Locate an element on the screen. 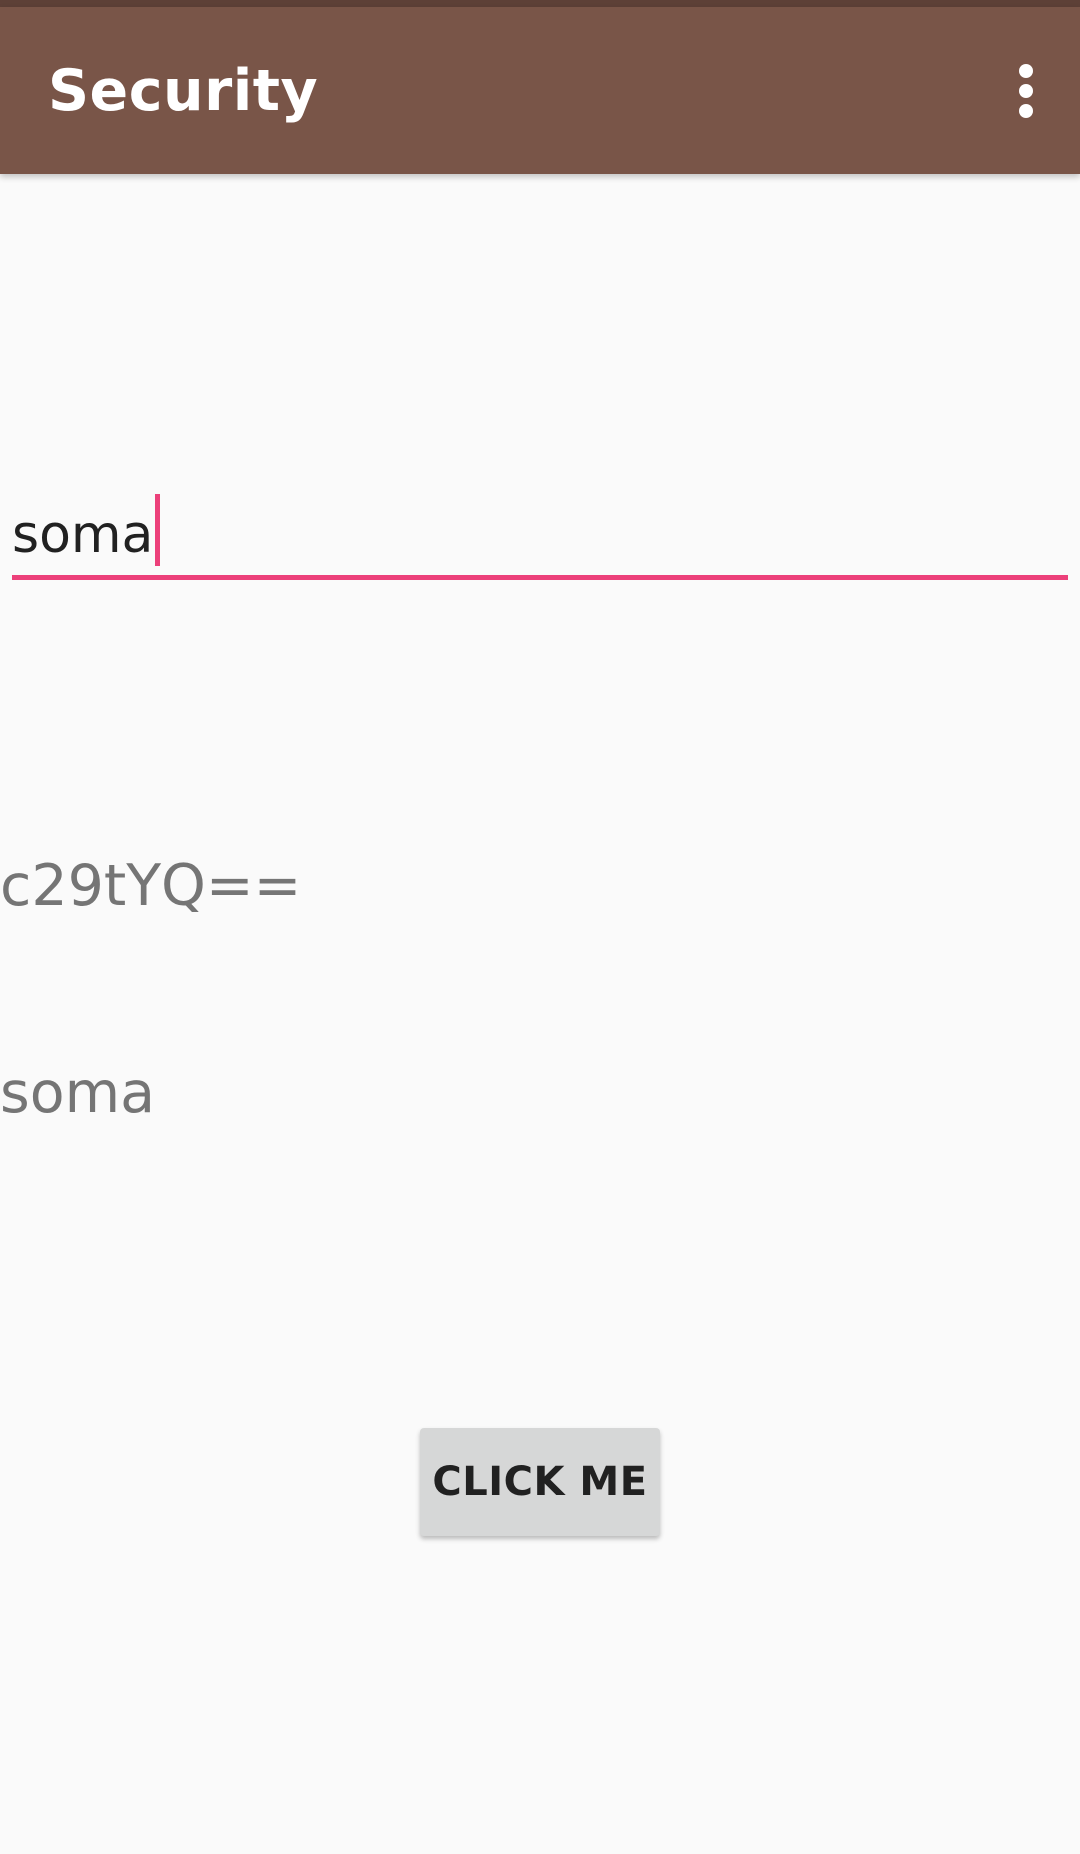 The height and width of the screenshot is (1854, 1080). overflow-menu-button is located at coordinates (1026, 91).